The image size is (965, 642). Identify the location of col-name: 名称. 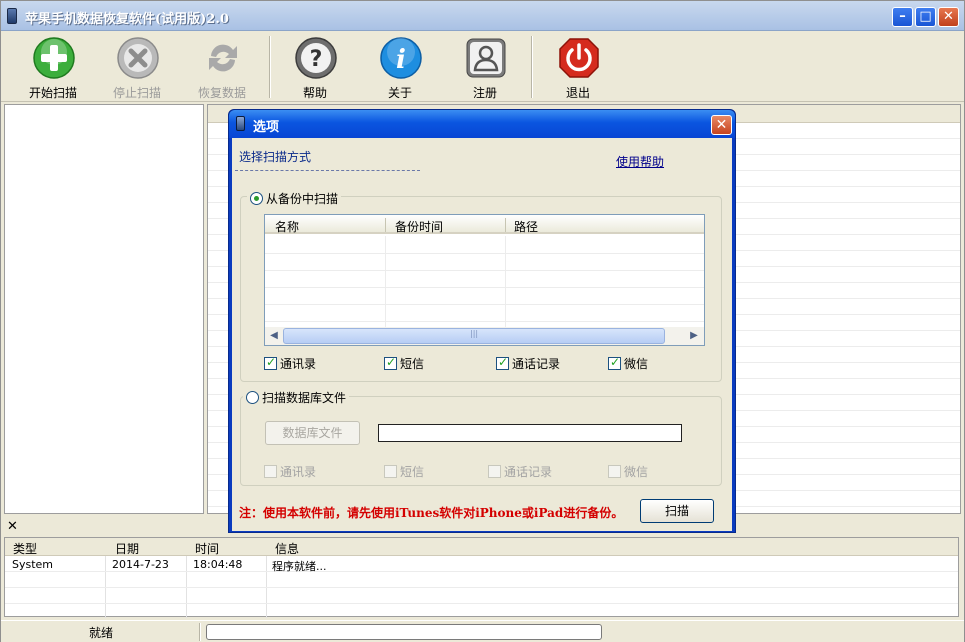
(287, 226).